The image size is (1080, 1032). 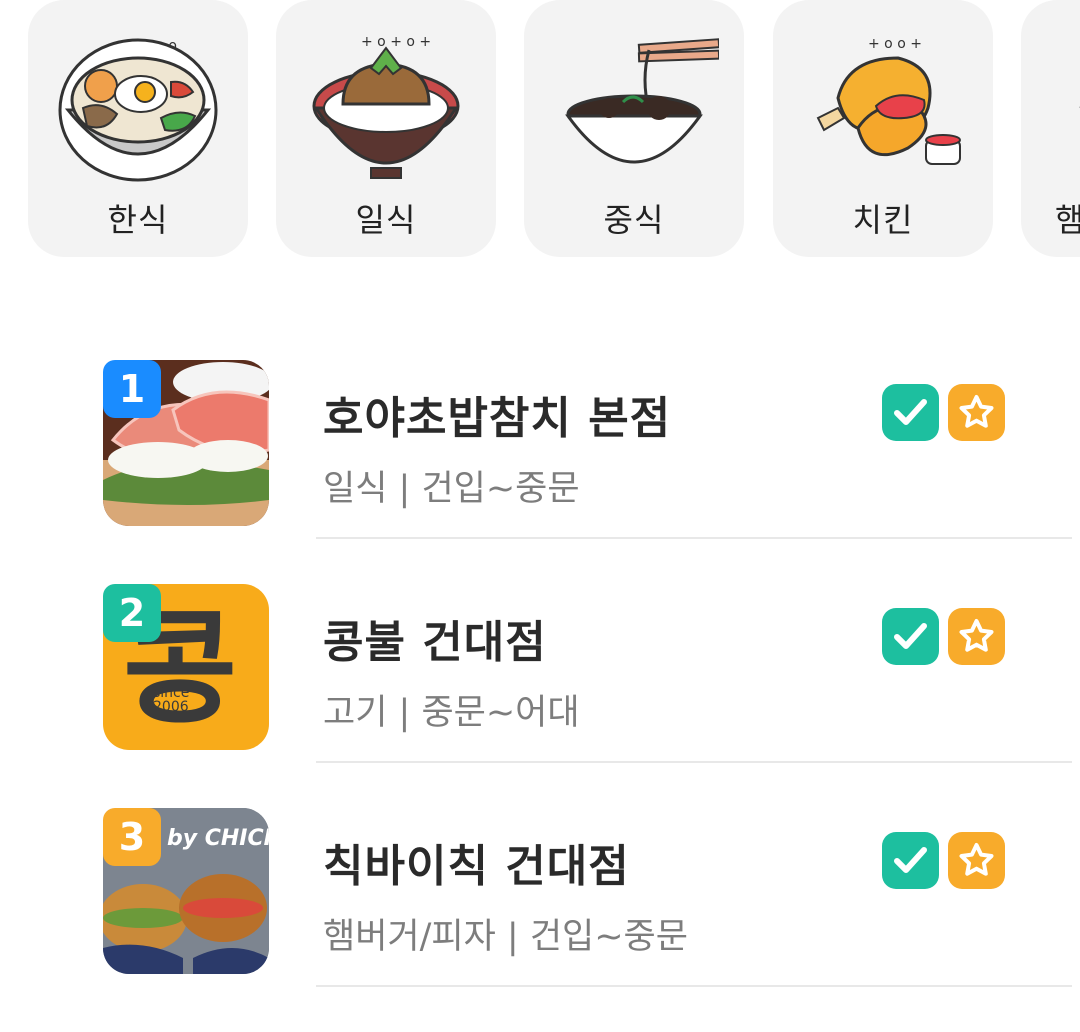 I want to click on category-label: 중식, so click(x=634, y=220).